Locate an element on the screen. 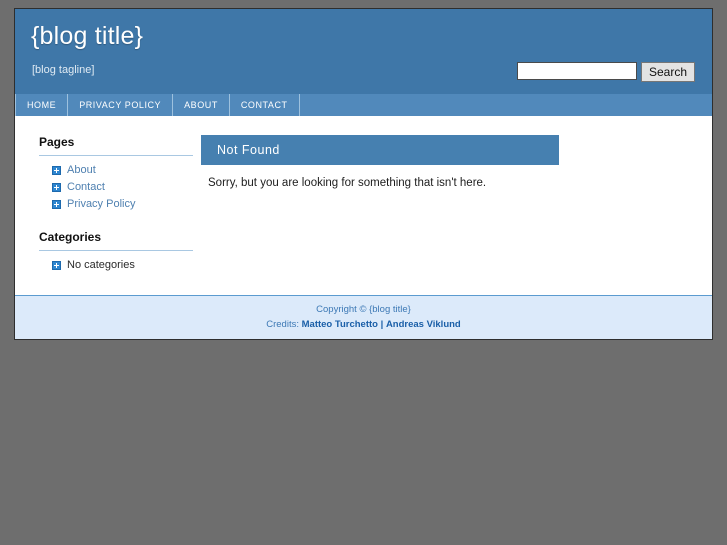 This screenshot has height=545, width=727. nav-list: HOME PRIVACY POLICY ABOUT CONTACT is located at coordinates (157, 105).